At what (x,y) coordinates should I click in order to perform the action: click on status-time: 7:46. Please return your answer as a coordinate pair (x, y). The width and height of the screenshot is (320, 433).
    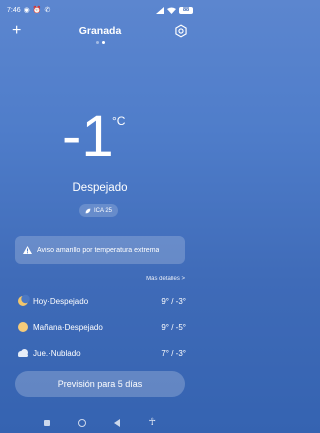
    Looking at the image, I should click on (14, 10).